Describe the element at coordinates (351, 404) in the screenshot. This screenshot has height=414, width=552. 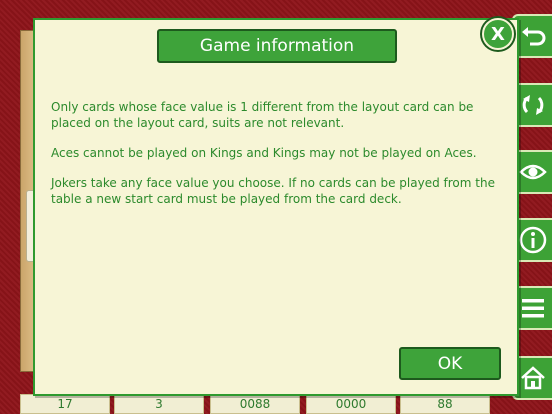
I see `score-cell: 0000` at that location.